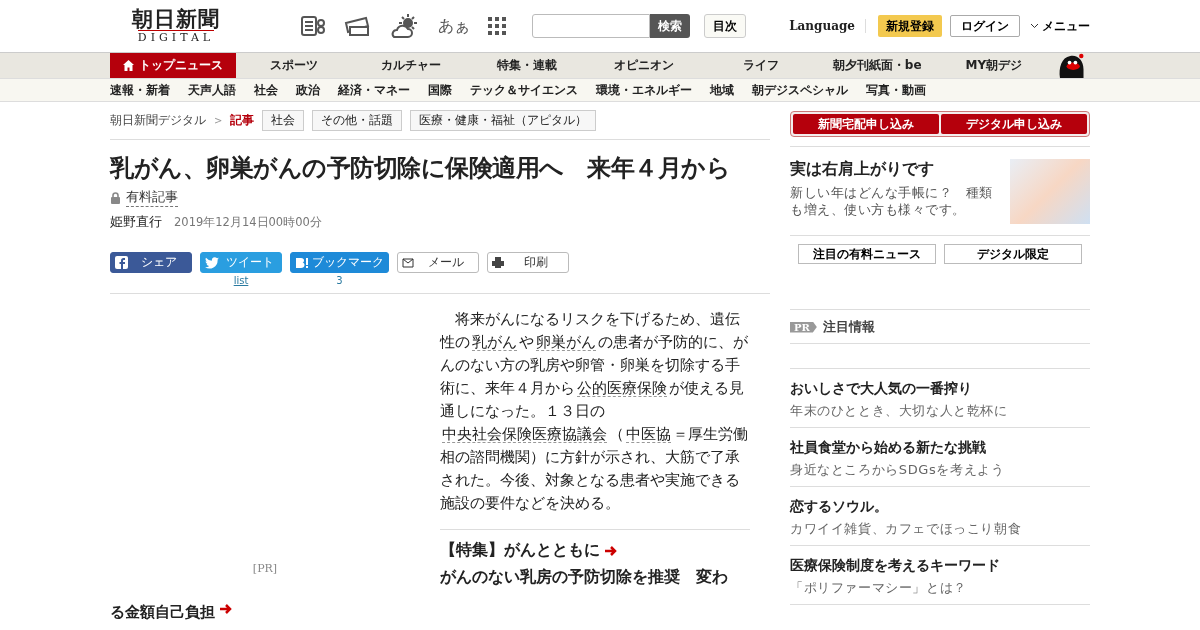  Describe the element at coordinates (898, 470) in the screenshot. I see `pr-description: 身近なところからSDGsを考えよう` at that location.